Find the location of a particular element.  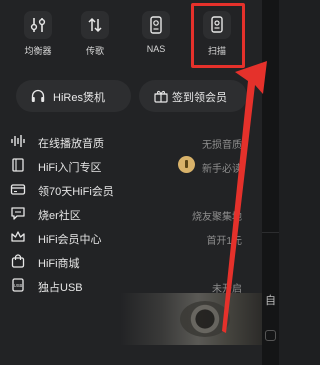

equalizer-button: 均衡器 is located at coordinates (38, 35).